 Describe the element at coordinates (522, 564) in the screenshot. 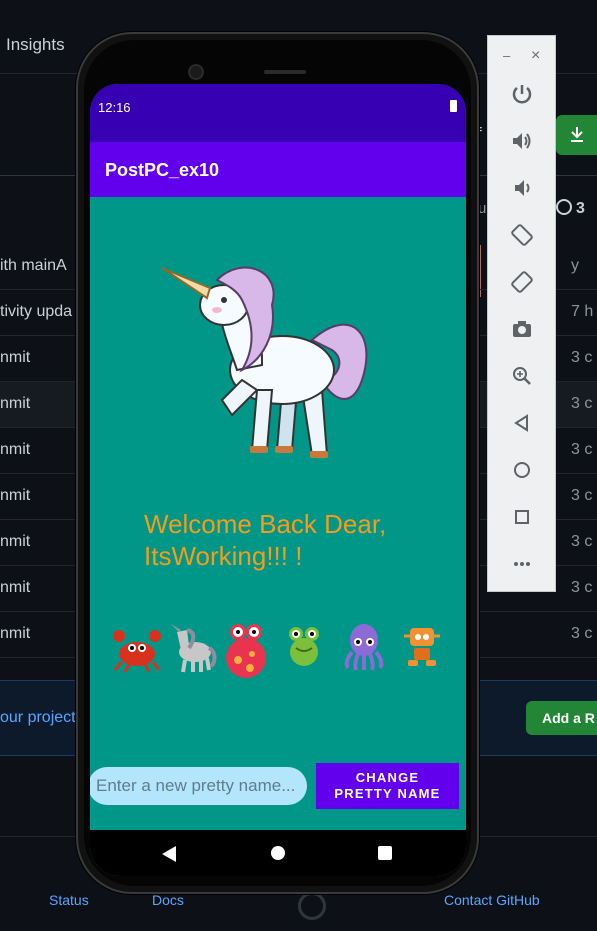

I see `more-icon` at that location.